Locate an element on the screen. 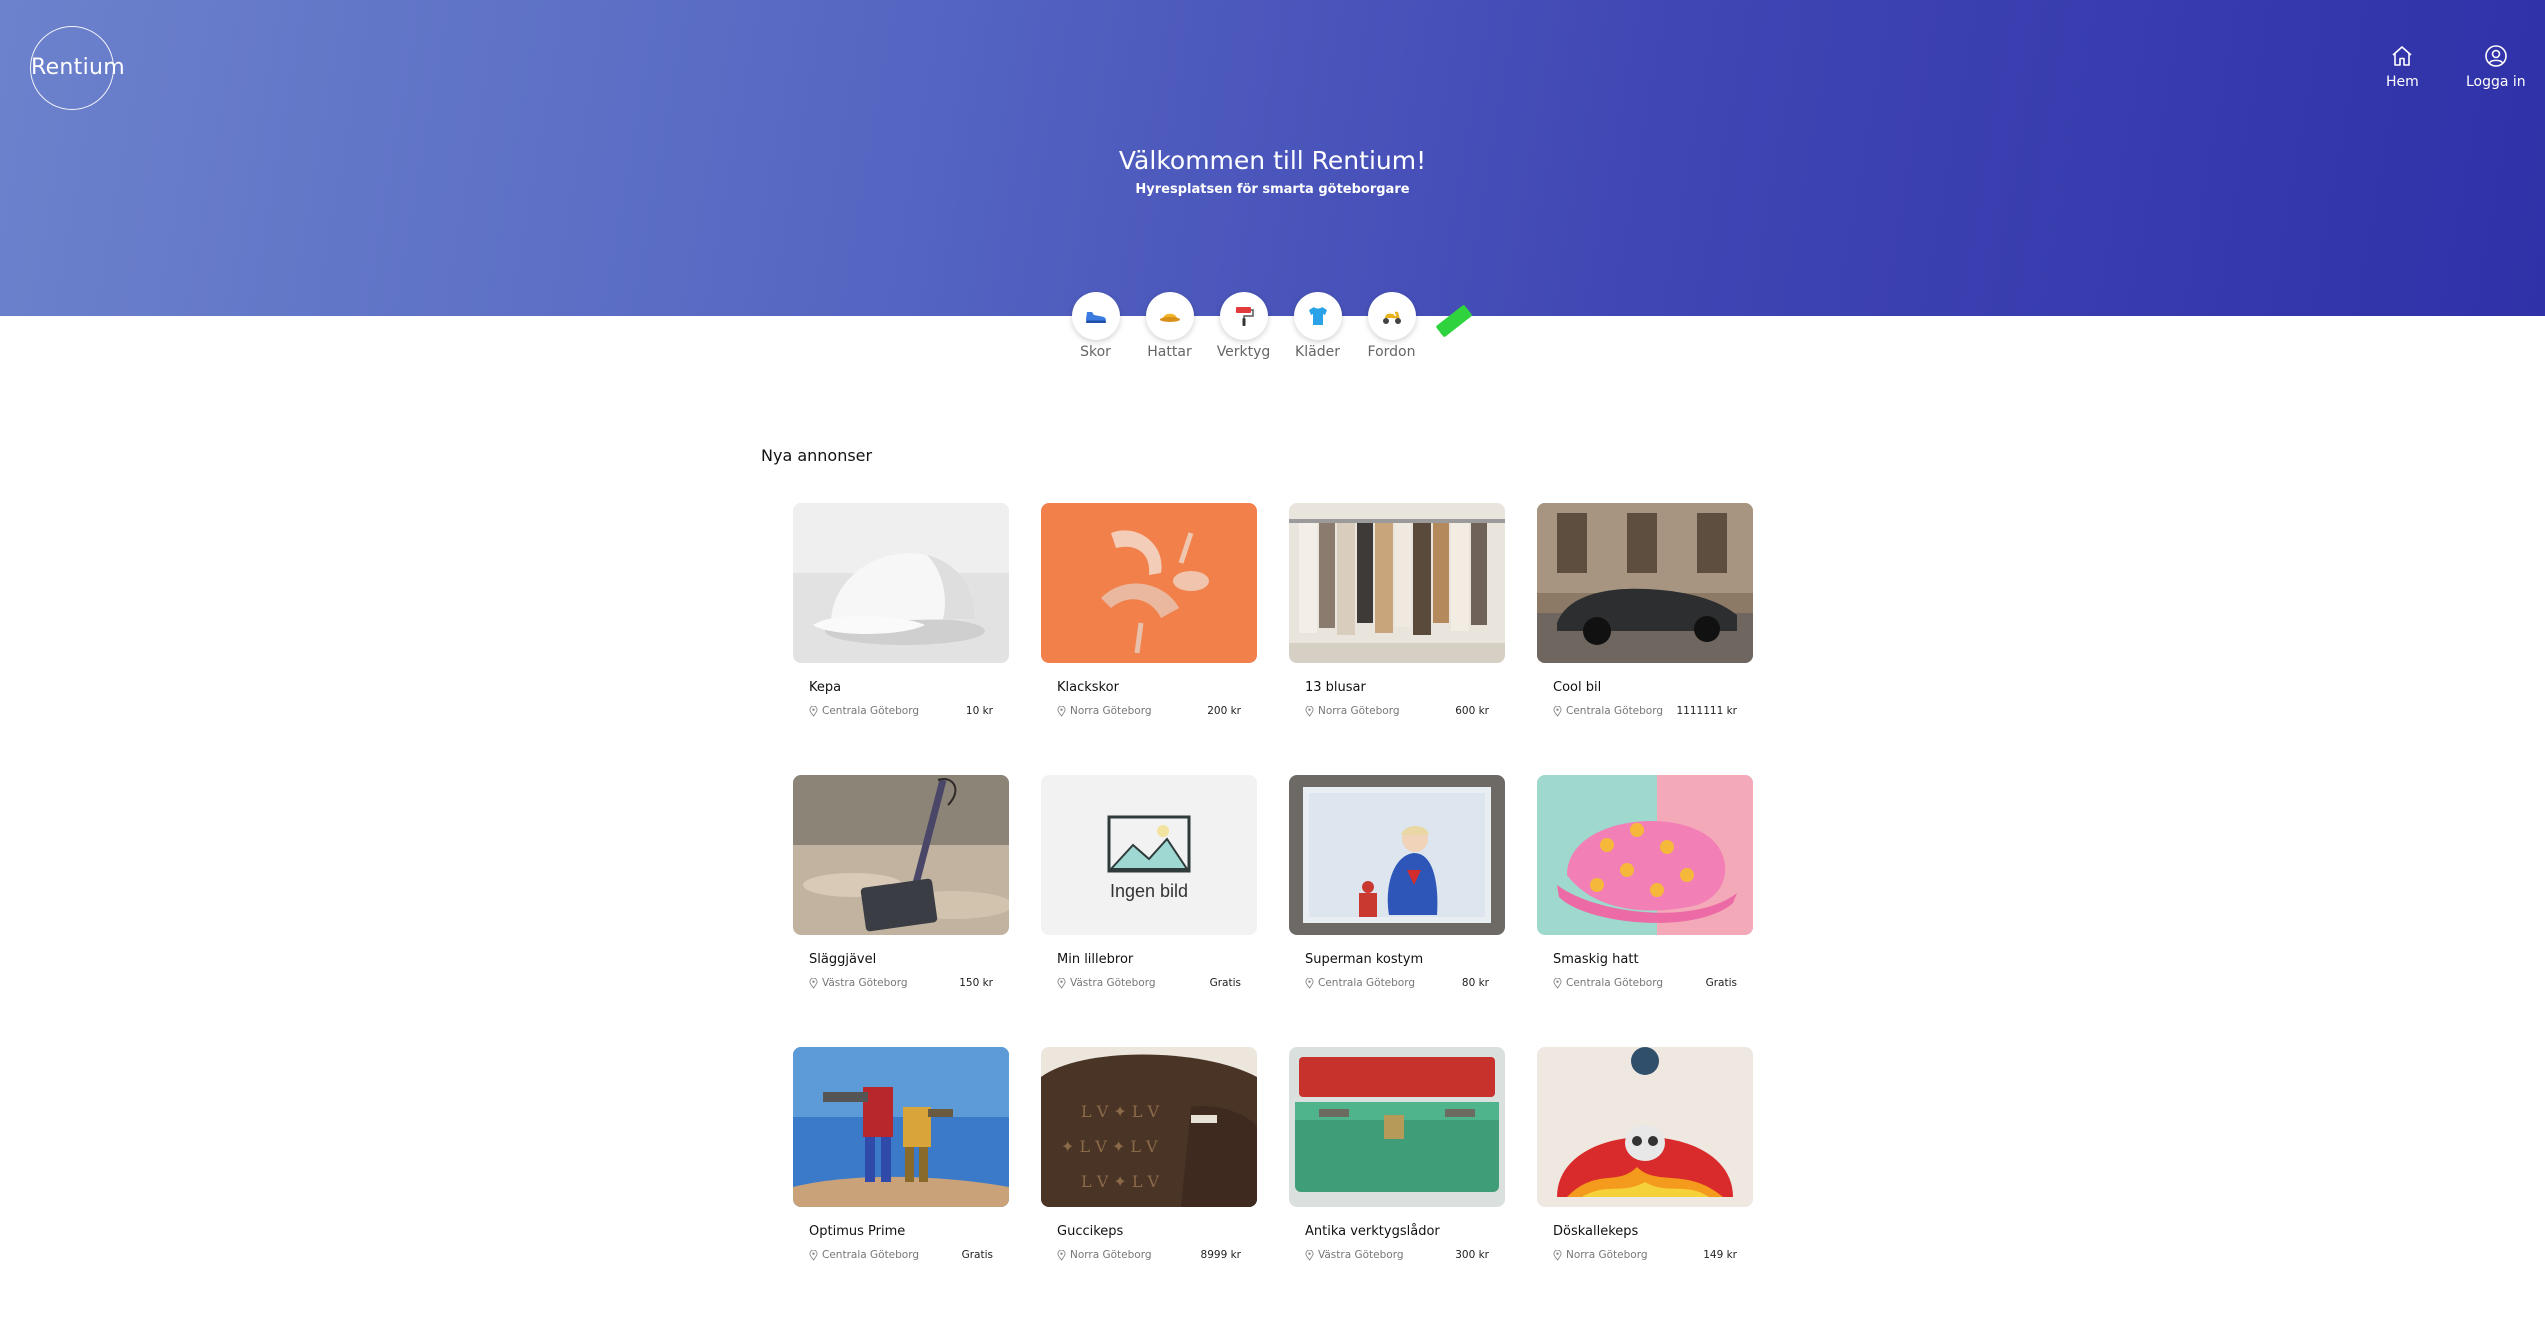 This screenshot has width=2545, height=1319. shoe-icon is located at coordinates (1095, 317).